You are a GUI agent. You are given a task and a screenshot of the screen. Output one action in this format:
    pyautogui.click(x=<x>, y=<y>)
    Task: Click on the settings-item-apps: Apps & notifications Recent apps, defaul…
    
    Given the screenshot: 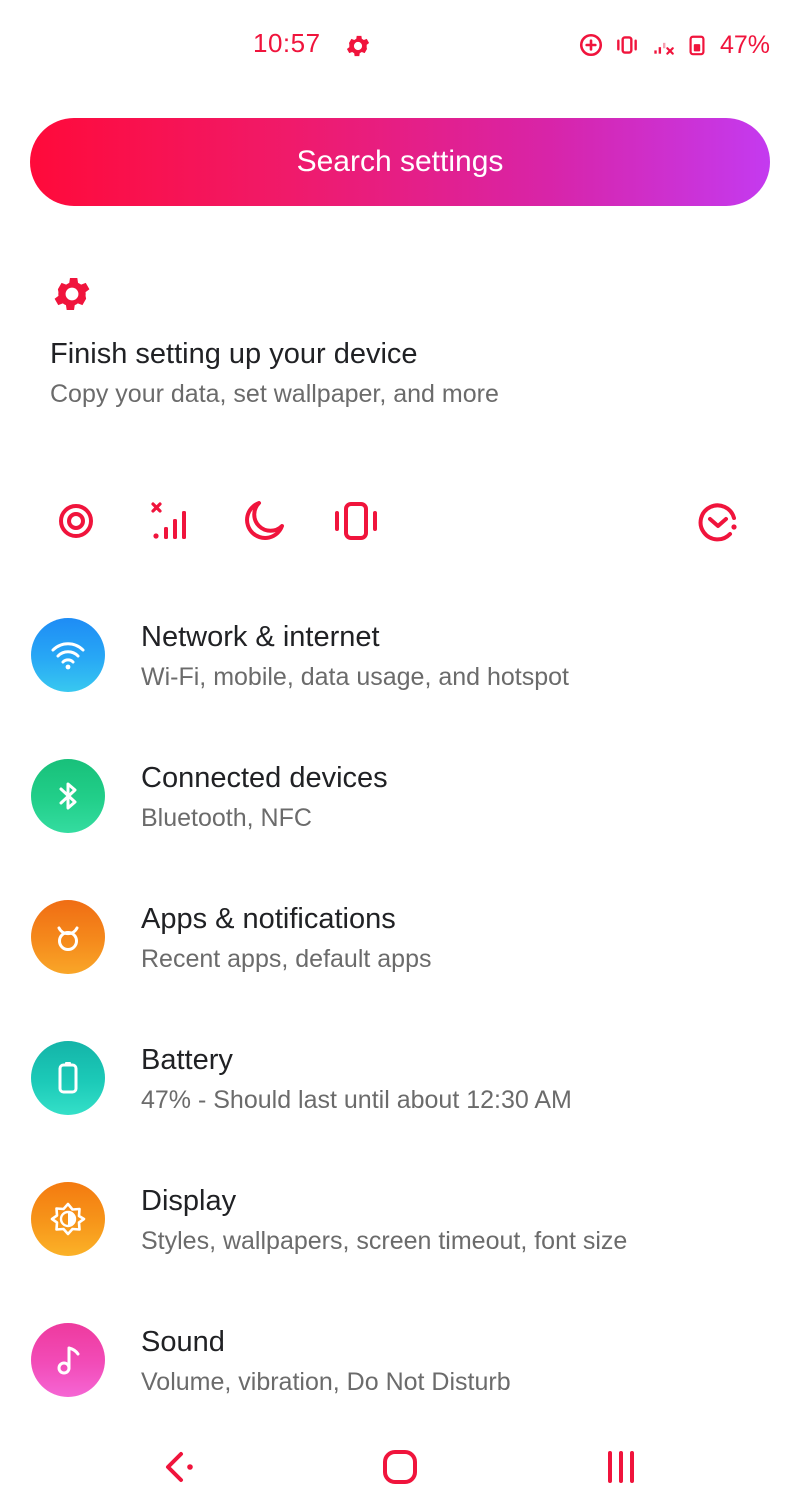 What is the action you would take?
    pyautogui.click(x=400, y=937)
    